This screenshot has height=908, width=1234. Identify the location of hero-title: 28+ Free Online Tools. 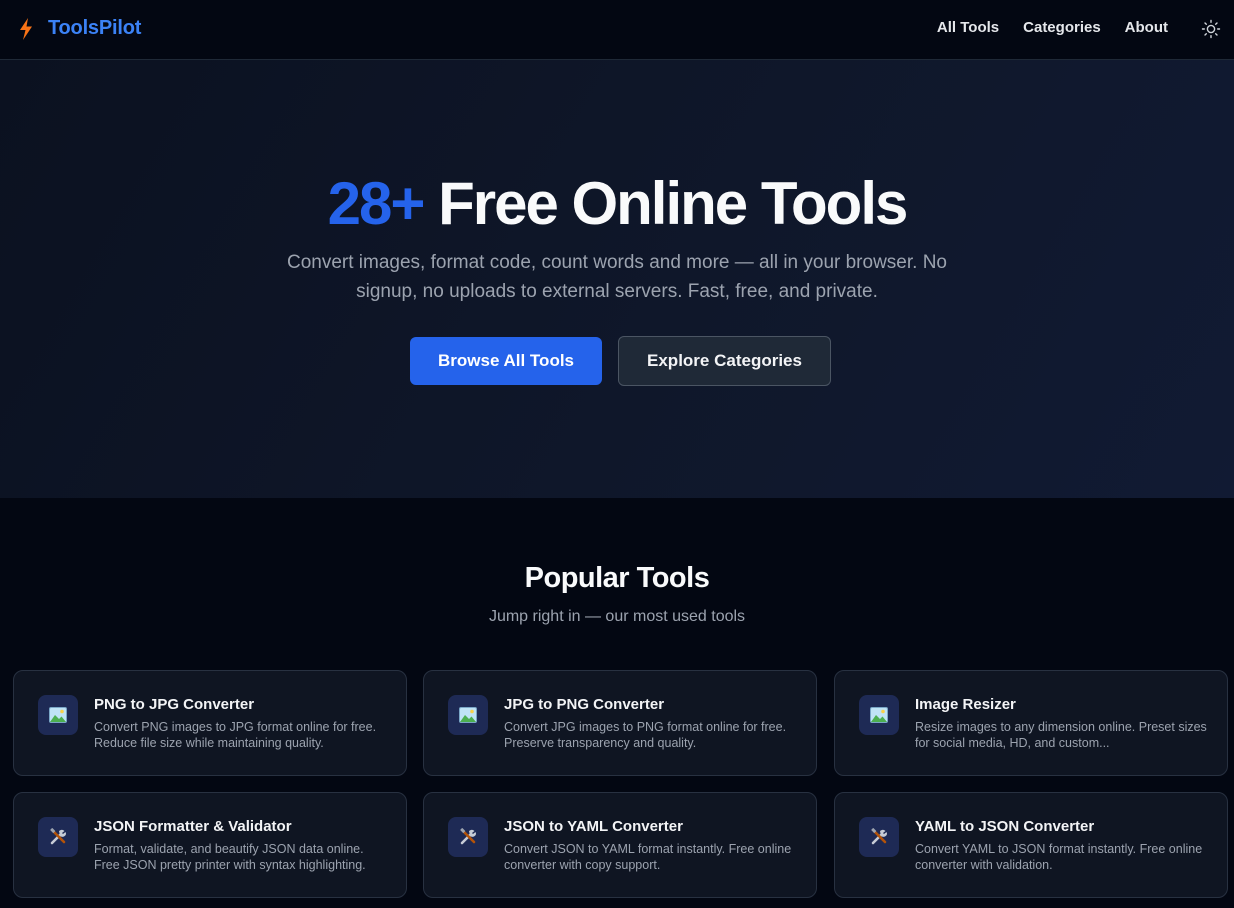
(617, 204).